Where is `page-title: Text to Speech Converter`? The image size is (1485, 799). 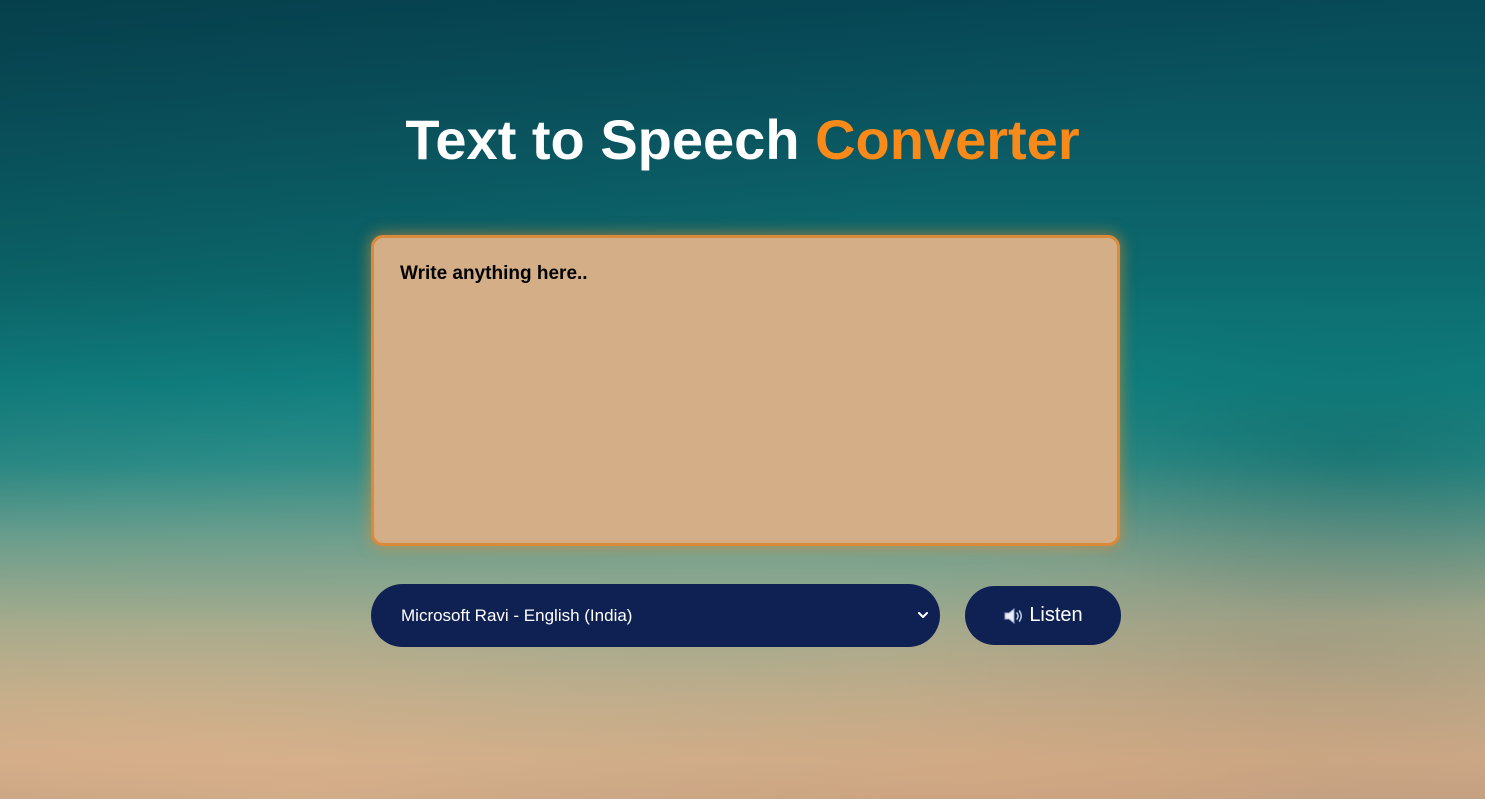 page-title: Text to Speech Converter is located at coordinates (742, 140).